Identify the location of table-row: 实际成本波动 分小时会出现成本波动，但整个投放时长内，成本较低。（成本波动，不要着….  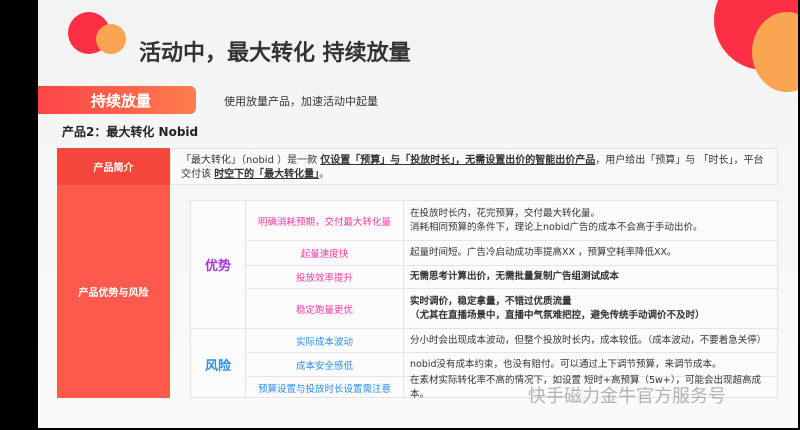
(512, 341).